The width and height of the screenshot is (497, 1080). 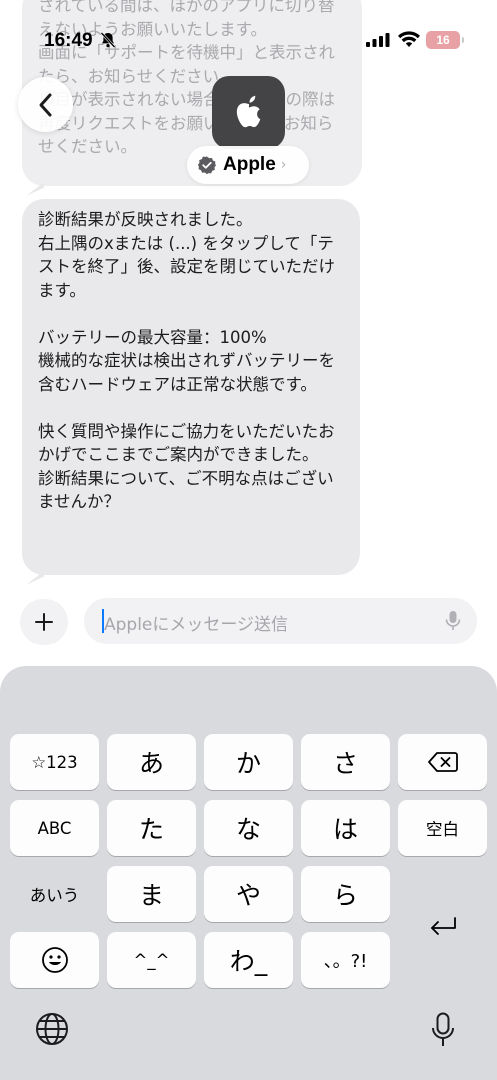 I want to click on message-input: Appleにメッセージ送信, so click(x=280, y=621).